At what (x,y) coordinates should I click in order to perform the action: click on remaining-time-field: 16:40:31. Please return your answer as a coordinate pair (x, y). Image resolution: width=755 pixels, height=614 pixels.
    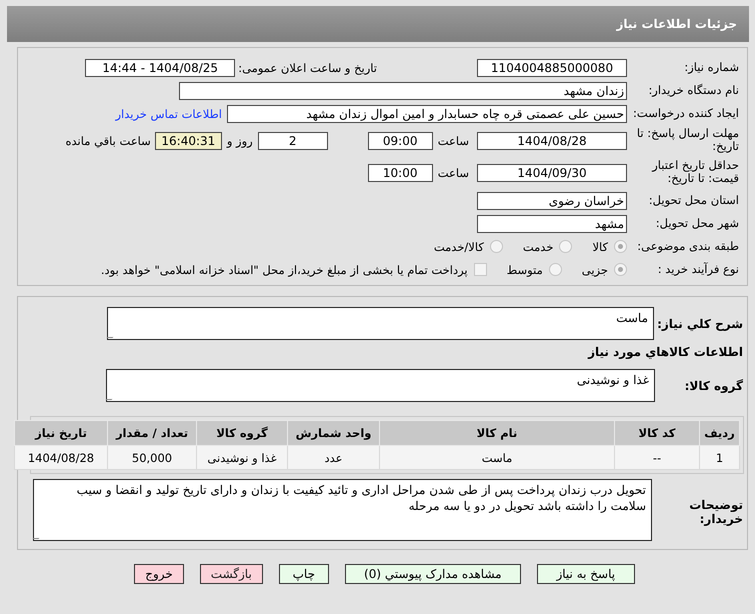
    Looking at the image, I should click on (188, 141).